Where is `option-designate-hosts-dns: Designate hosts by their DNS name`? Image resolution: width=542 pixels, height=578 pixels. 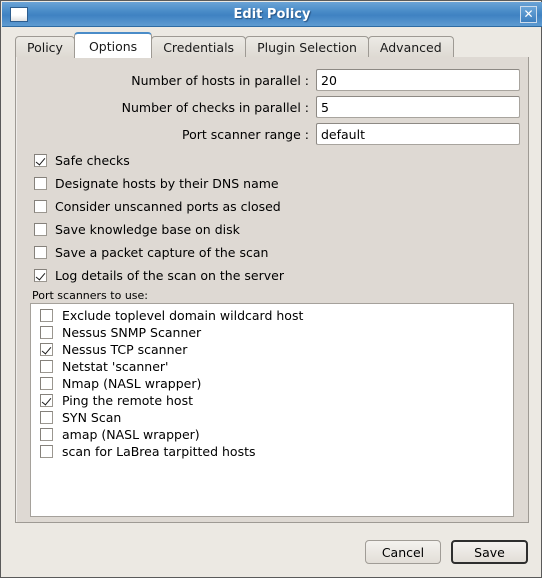 option-designate-hosts-dns: Designate hosts by their DNS name is located at coordinates (156, 183).